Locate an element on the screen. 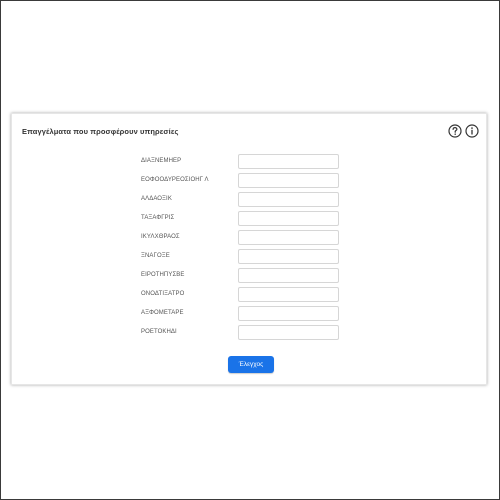 The image size is (500, 500). form-row: ΔΙΑΞΝΕΜΗΕΡ is located at coordinates (249, 162).